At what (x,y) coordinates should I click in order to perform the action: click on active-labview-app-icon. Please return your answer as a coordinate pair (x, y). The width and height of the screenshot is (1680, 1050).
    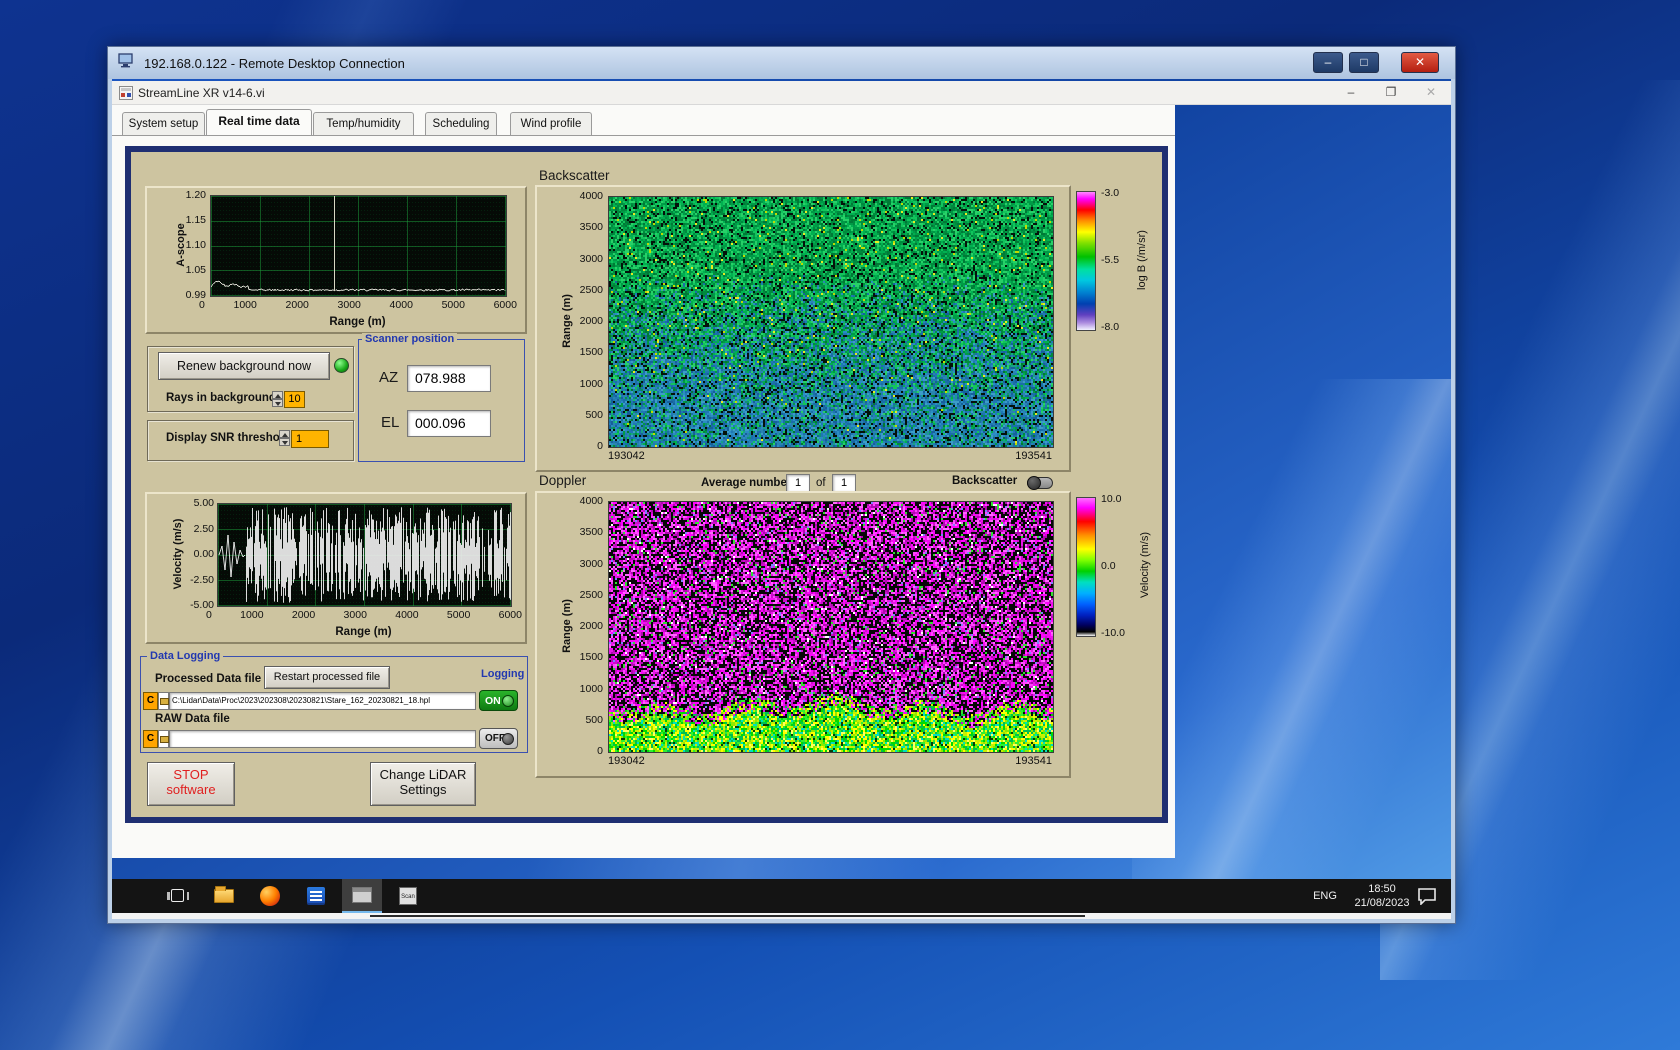
    Looking at the image, I should click on (362, 896).